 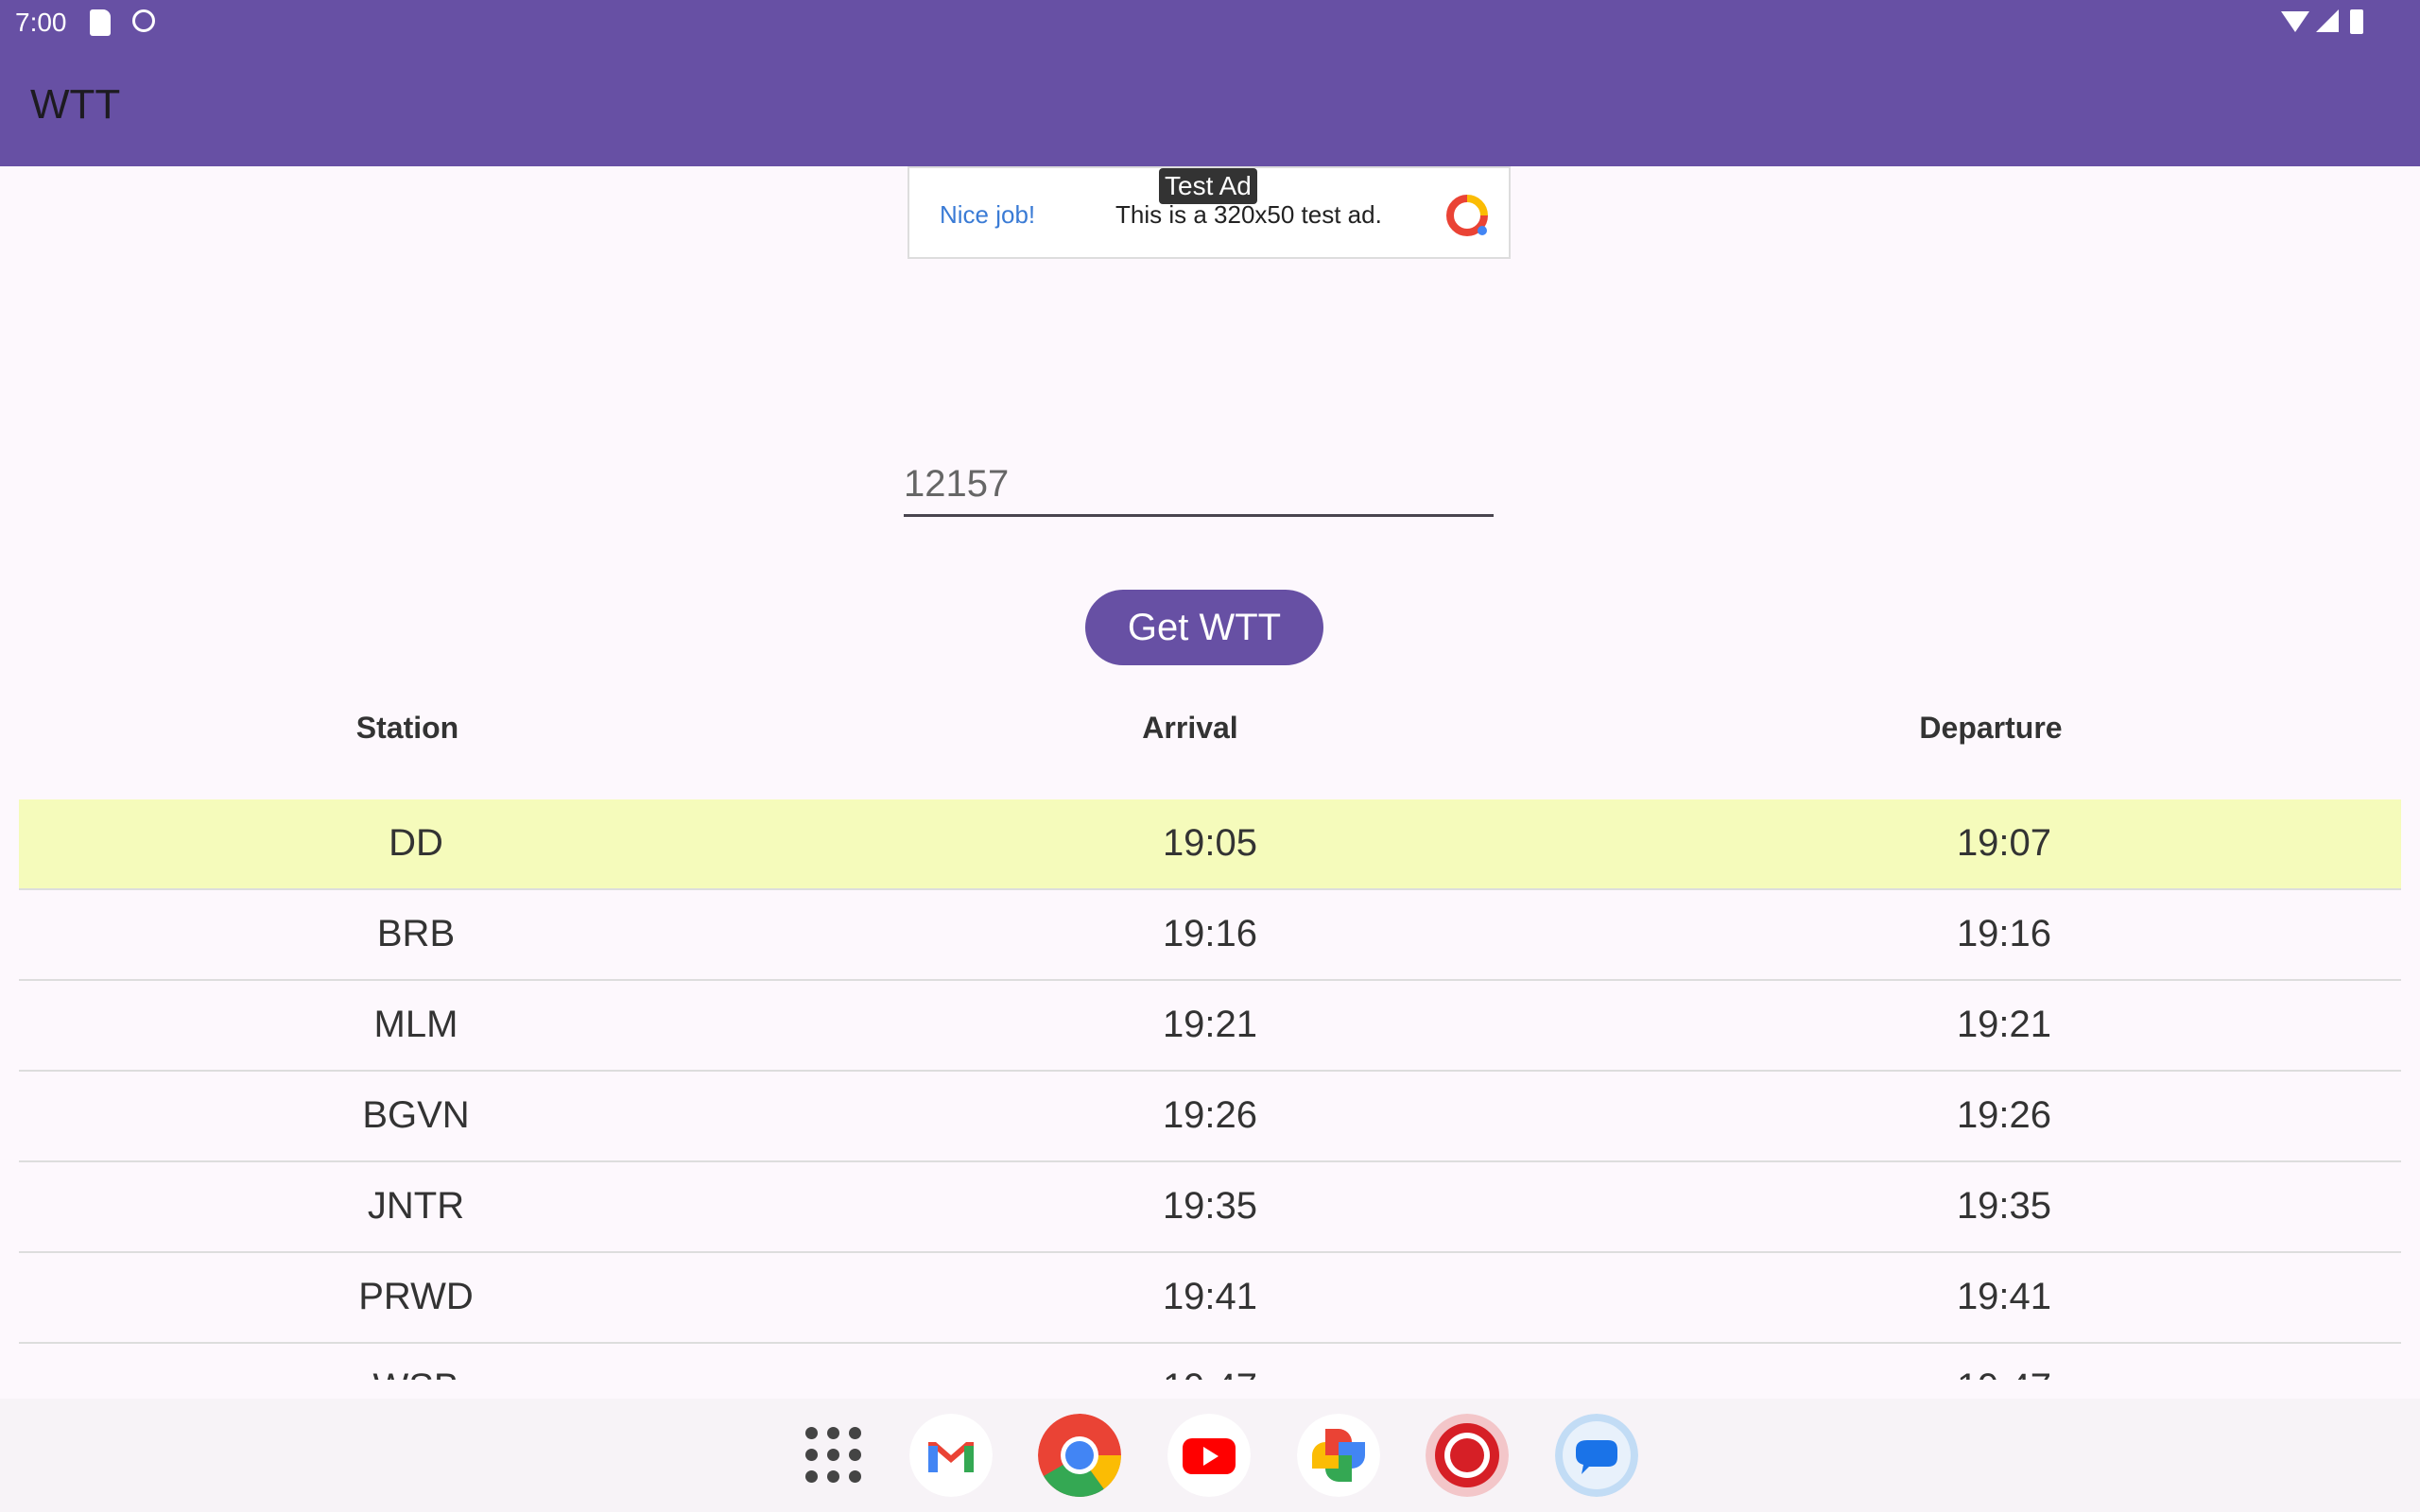 I want to click on table-row: MLM 19:21 19:21, so click(x=1210, y=1026).